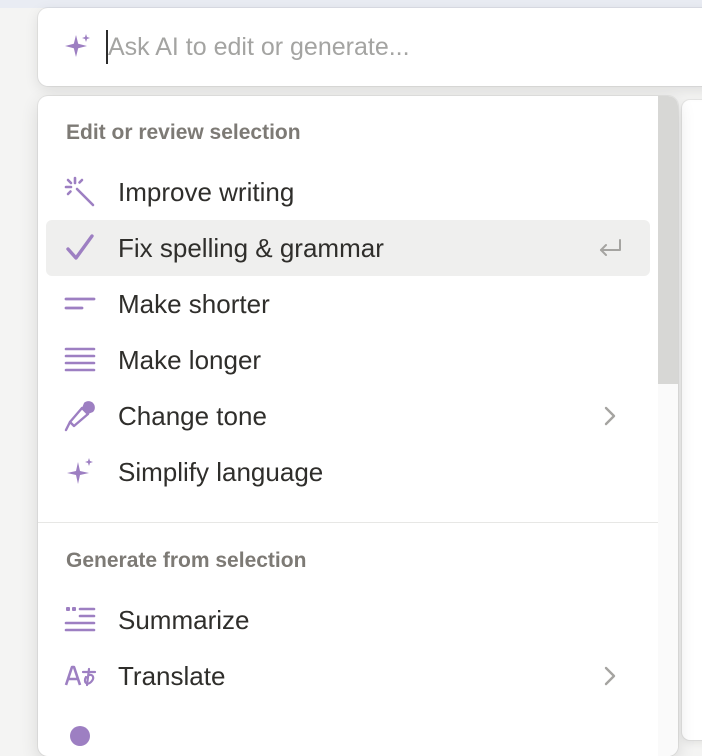 Image resolution: width=702 pixels, height=756 pixels. What do you see at coordinates (348, 416) in the screenshot?
I see `menu-item-change-tone: Change tone` at bounding box center [348, 416].